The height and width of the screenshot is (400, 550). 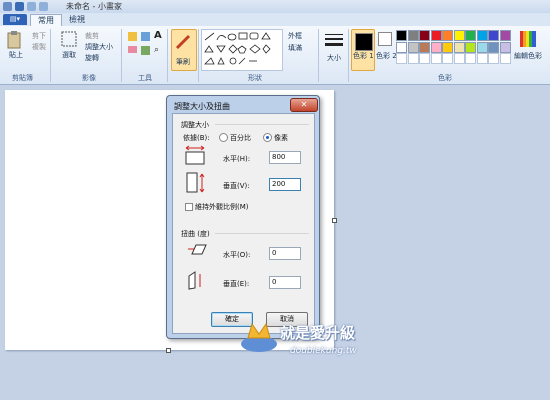 What do you see at coordinates (237, 255) in the screenshot?
I see `skew-h-label: 水平(O):` at bounding box center [237, 255].